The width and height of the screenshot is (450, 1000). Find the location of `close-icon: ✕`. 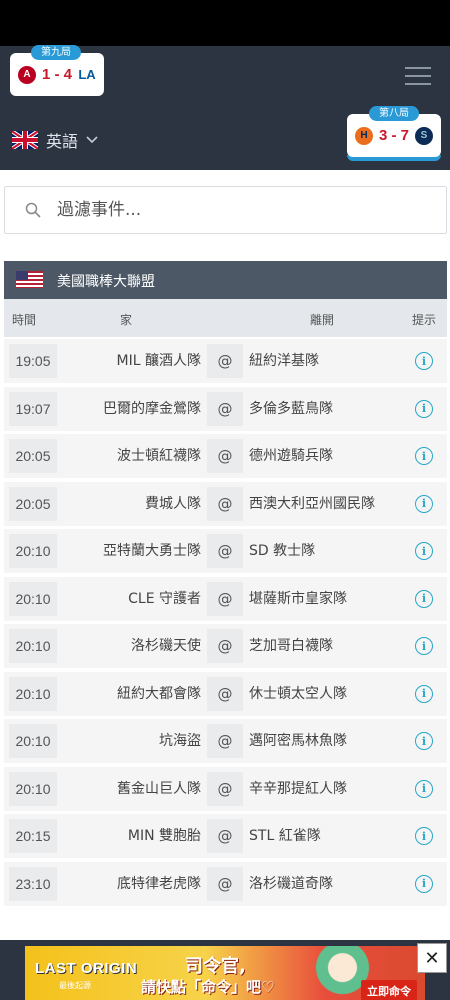

close-icon: ✕ is located at coordinates (432, 958).